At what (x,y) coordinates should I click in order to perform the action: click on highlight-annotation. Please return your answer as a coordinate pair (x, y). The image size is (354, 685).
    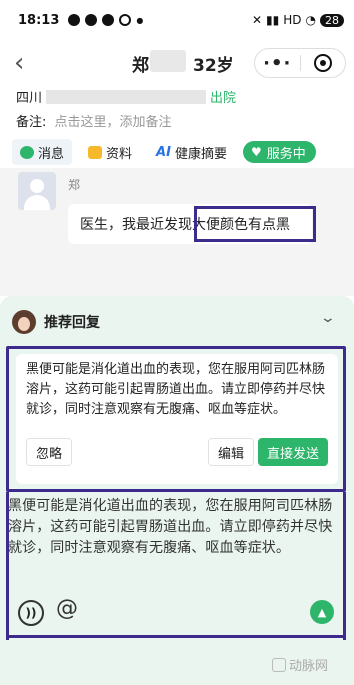
    Looking at the image, I should click on (255, 224).